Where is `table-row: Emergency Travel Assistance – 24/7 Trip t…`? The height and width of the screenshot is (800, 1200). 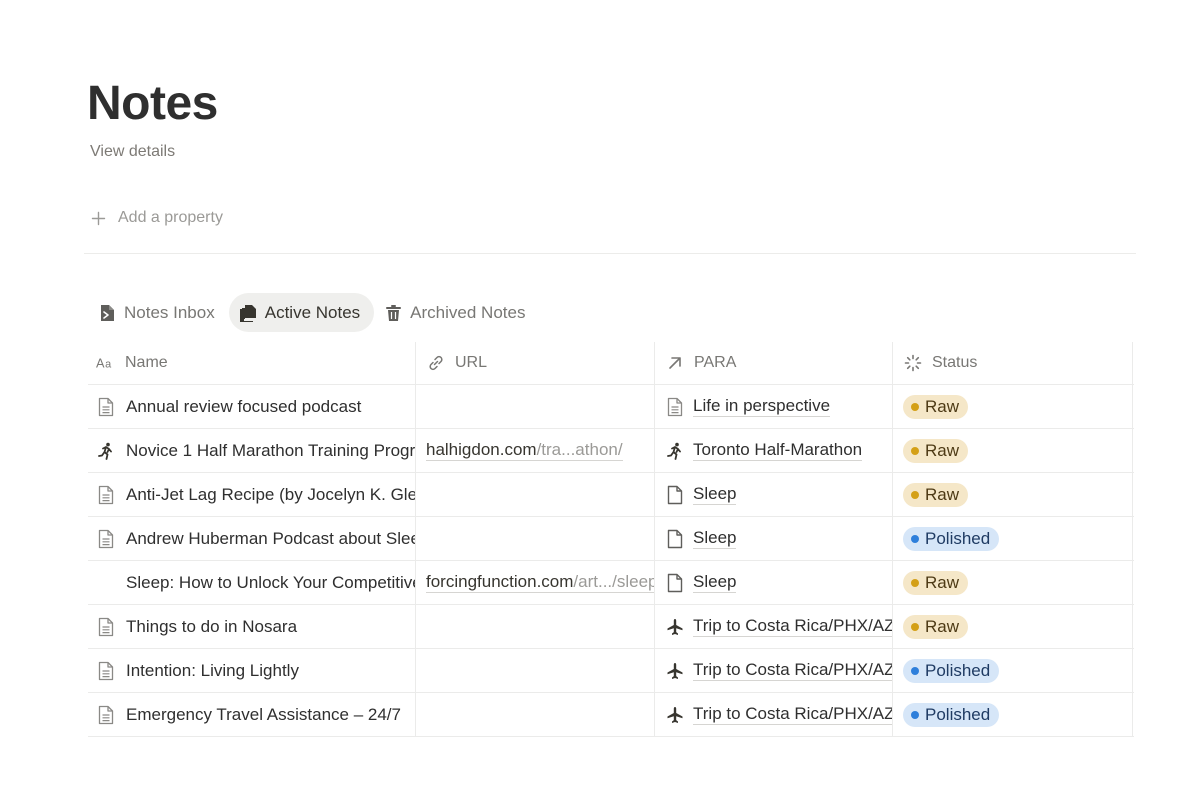 table-row: Emergency Travel Assistance – 24/7 Trip t… is located at coordinates (611, 715).